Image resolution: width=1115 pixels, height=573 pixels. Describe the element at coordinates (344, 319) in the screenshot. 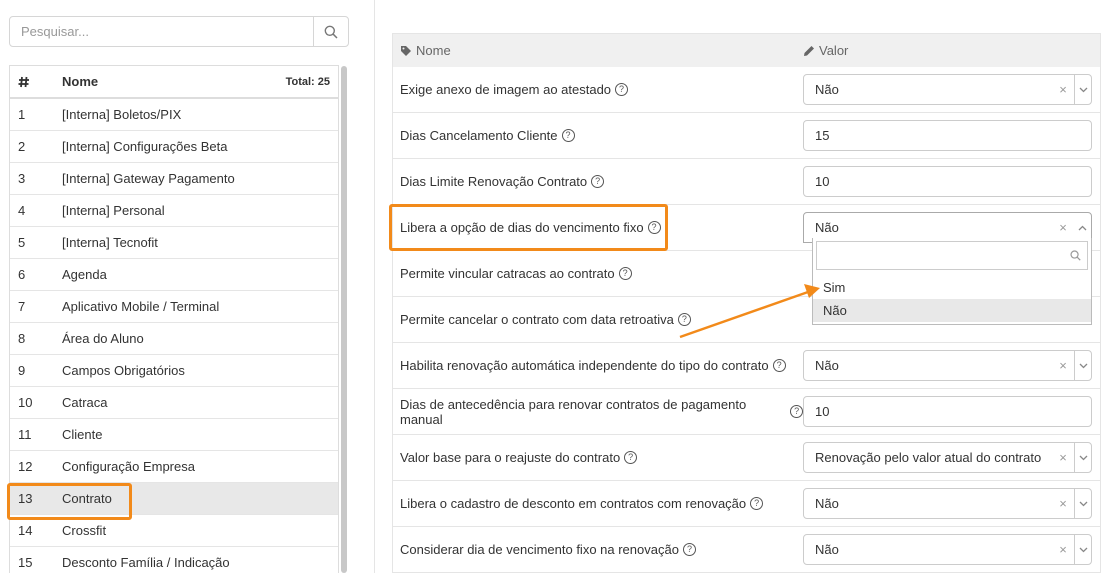

I see `list-scrollbar` at that location.